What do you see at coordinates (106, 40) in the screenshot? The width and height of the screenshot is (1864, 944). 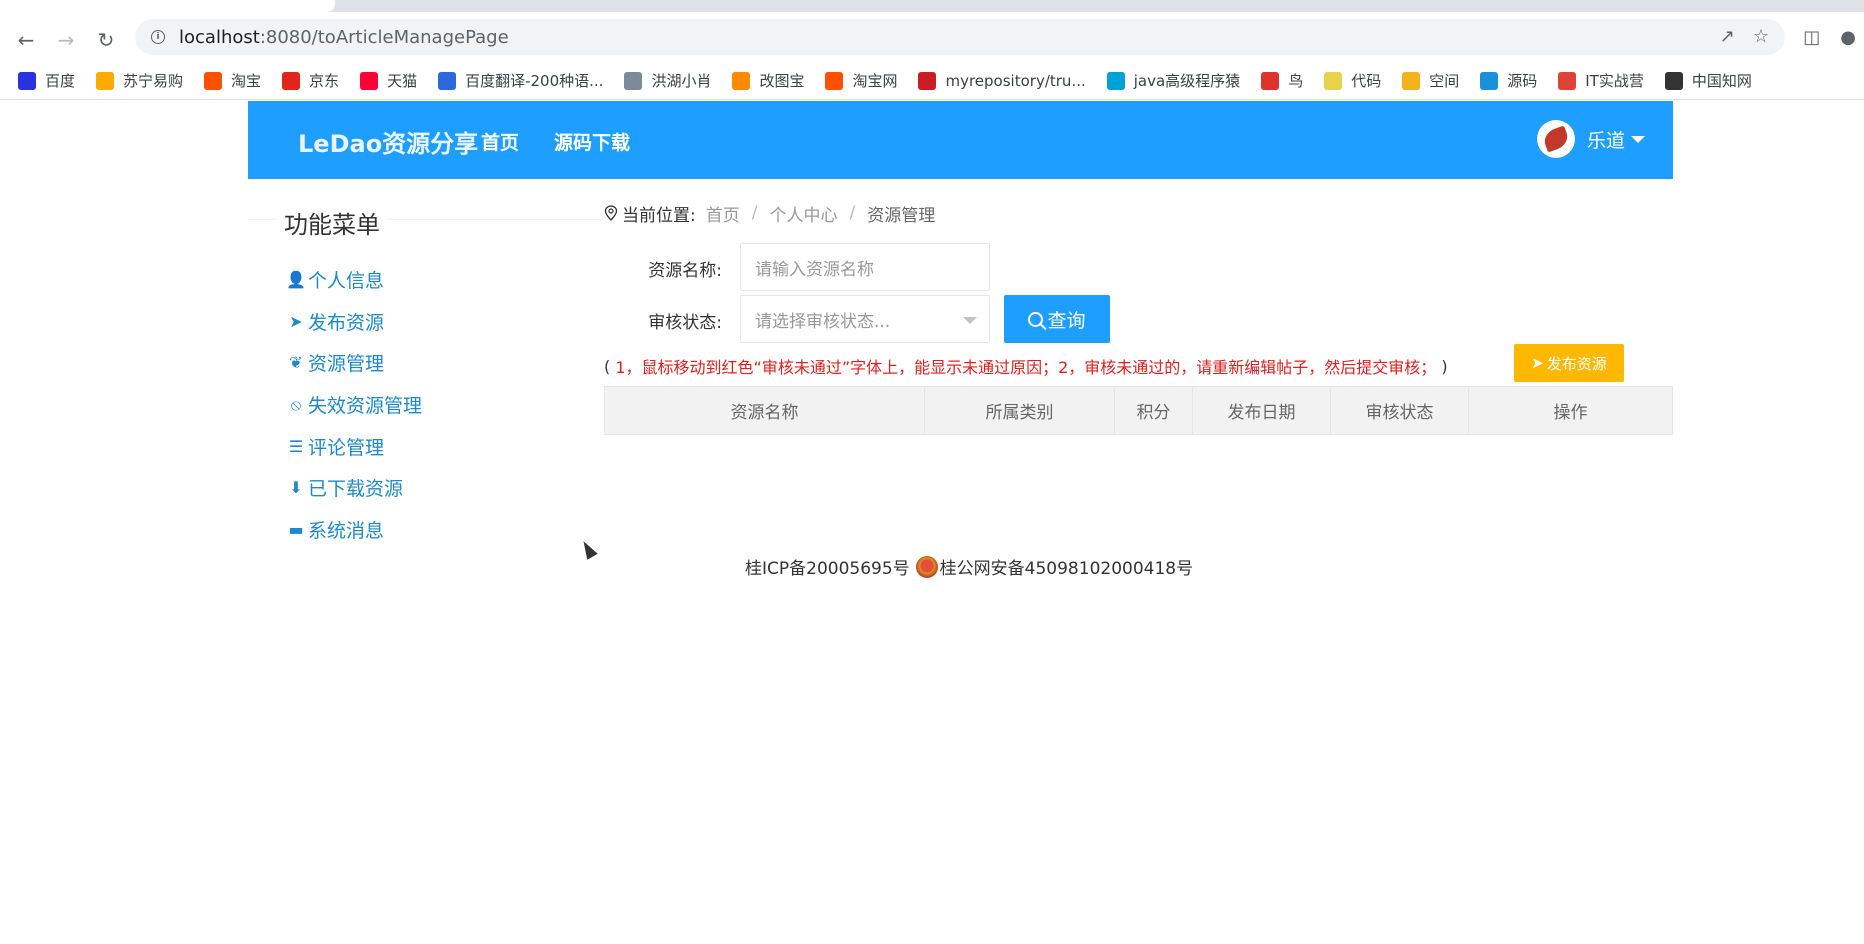 I see `reload-icon: ↻` at bounding box center [106, 40].